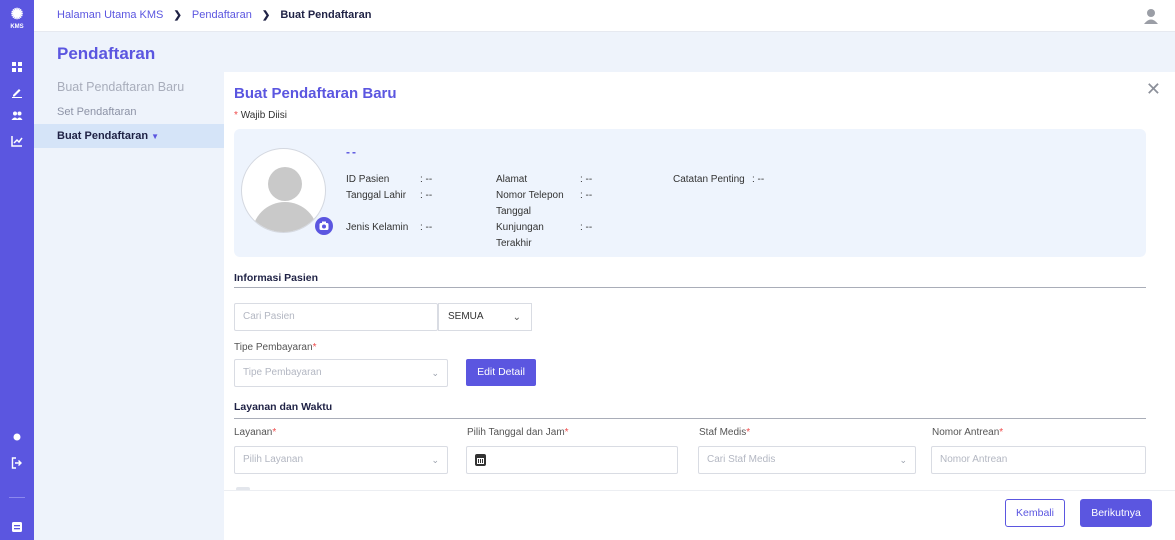  I want to click on subnav-item-set-registration: Set Pendaftaran, so click(129, 112).